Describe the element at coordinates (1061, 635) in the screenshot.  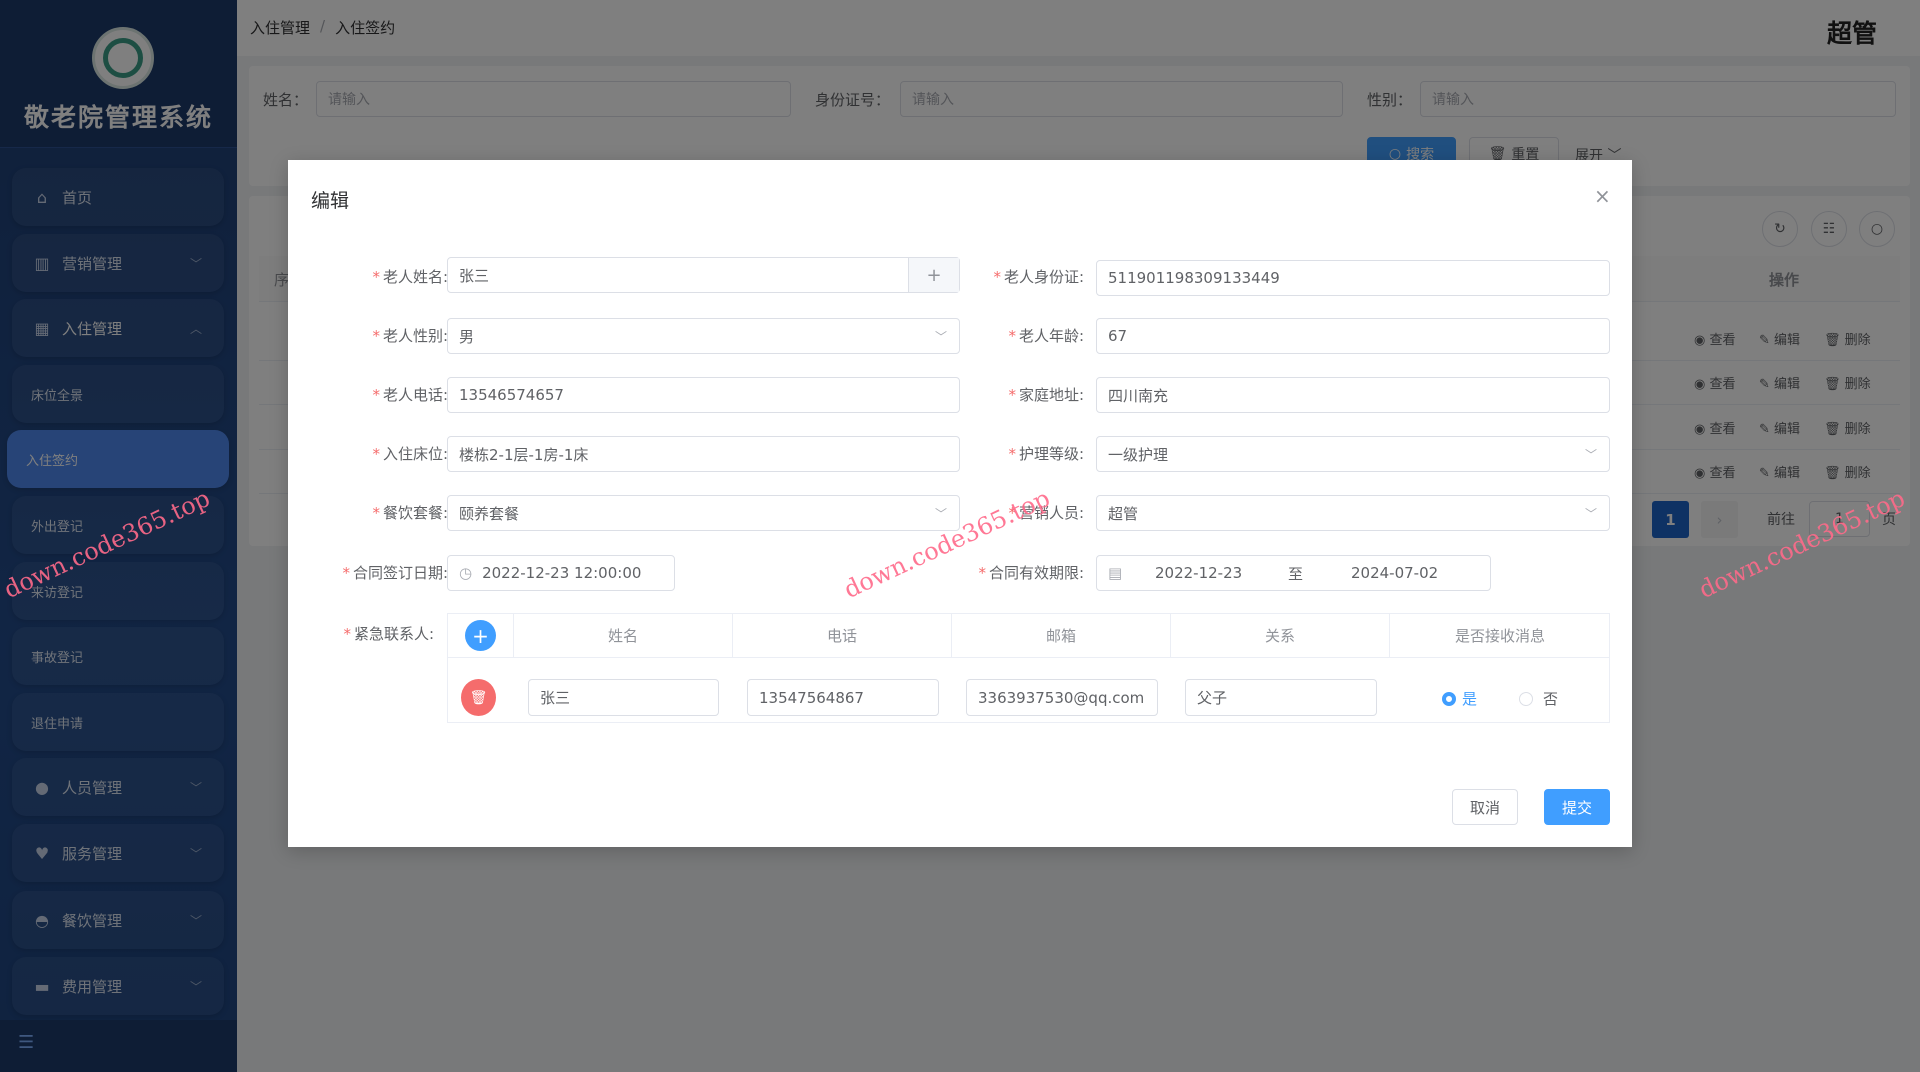
I see `column-header: 邮箱` at that location.